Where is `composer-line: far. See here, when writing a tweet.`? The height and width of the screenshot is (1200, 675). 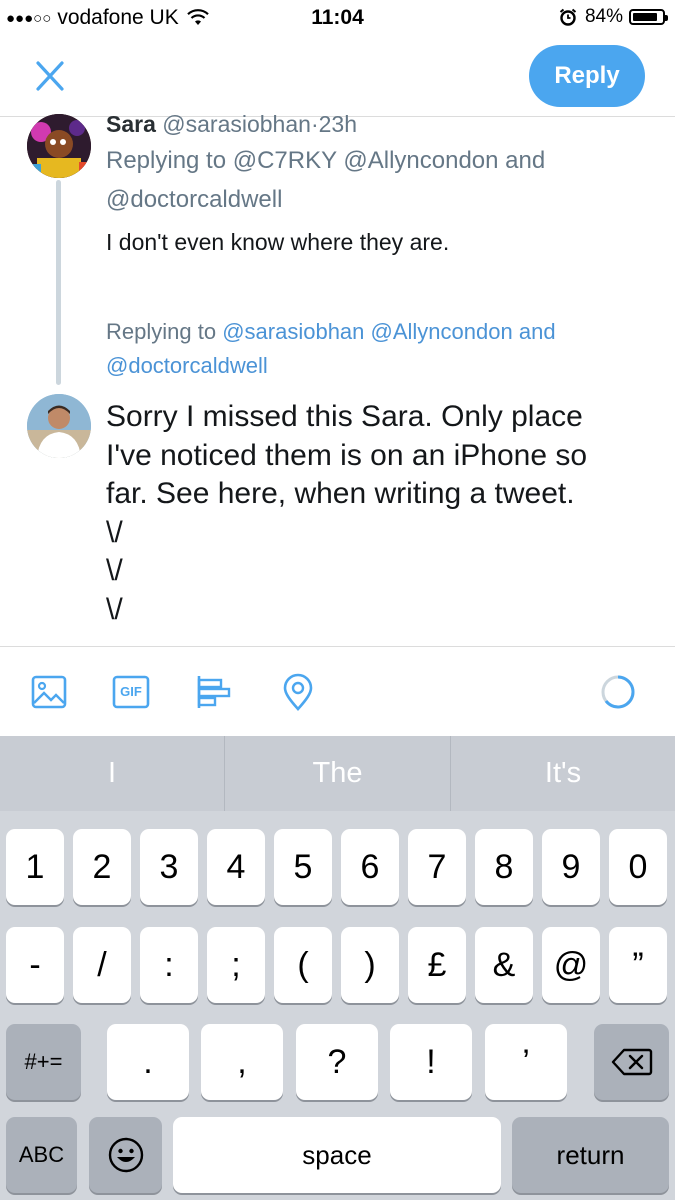
composer-line: far. See here, when writing a tweet. is located at coordinates (340, 493).